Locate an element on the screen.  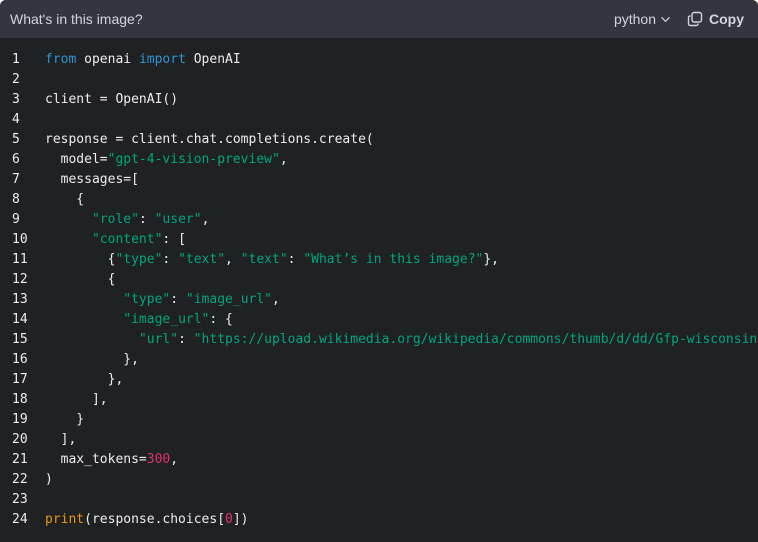
code-line: 18 ], is located at coordinates (379, 400).